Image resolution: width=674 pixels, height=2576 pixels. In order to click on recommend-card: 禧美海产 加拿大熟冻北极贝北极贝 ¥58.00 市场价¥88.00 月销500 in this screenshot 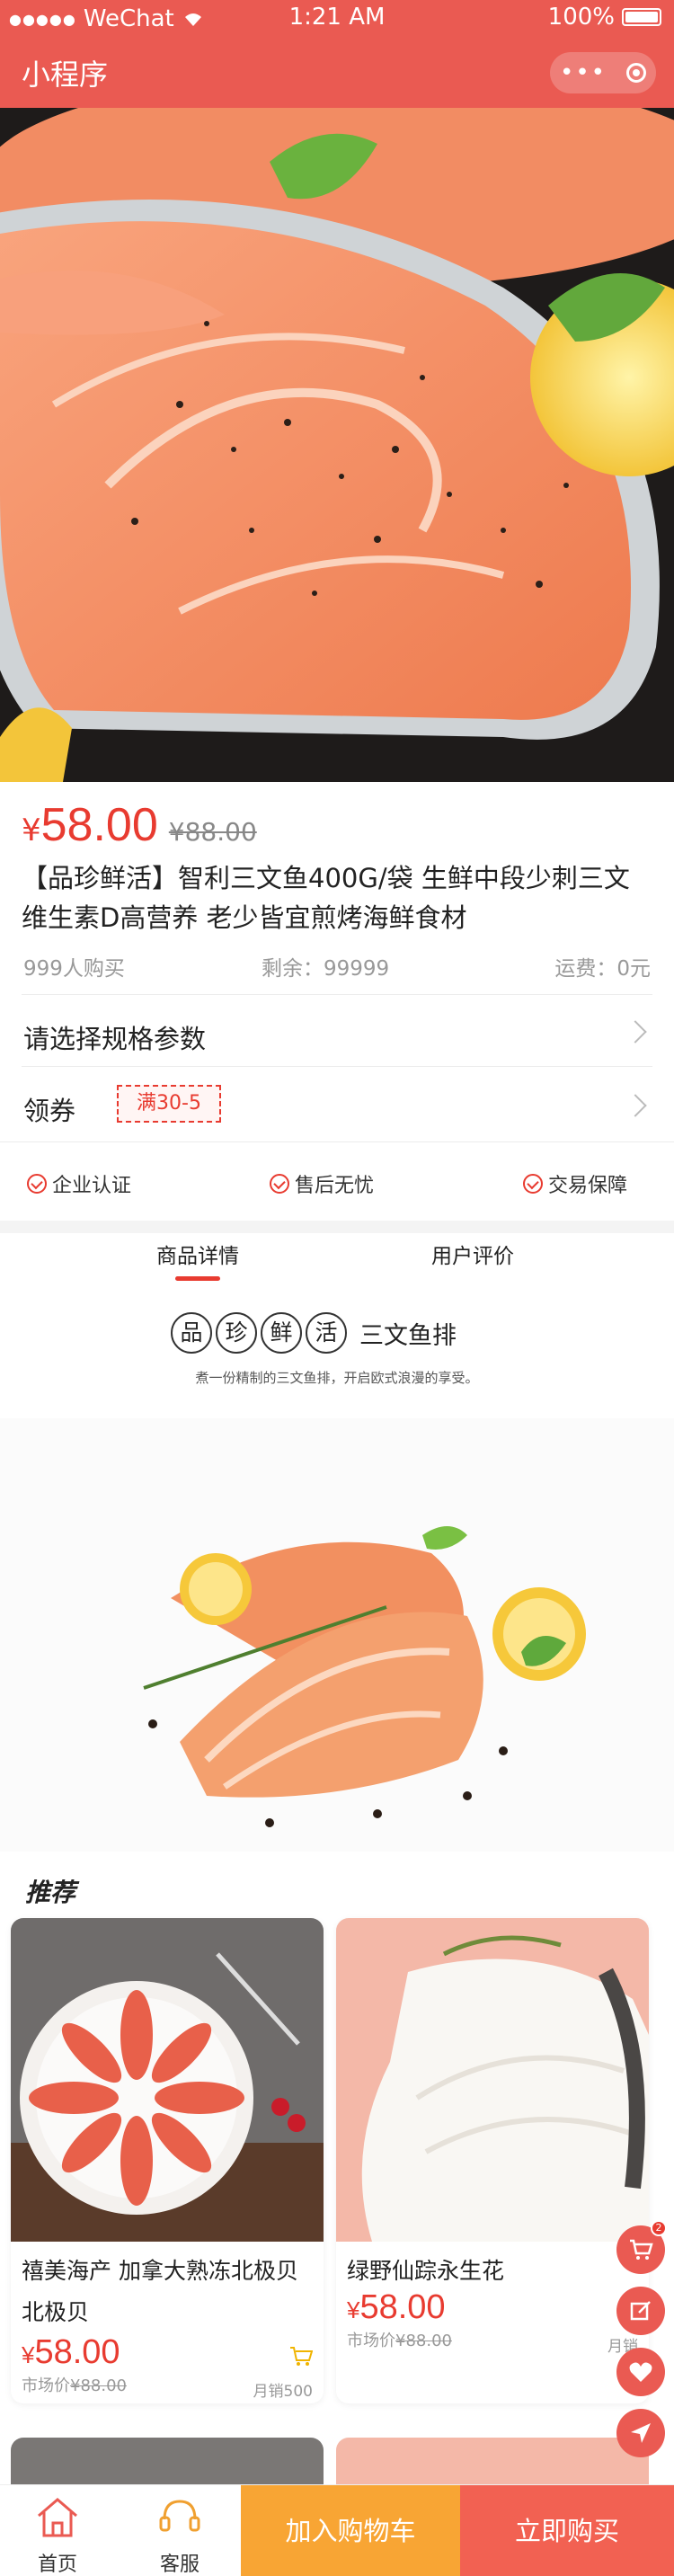, I will do `click(167, 2160)`.